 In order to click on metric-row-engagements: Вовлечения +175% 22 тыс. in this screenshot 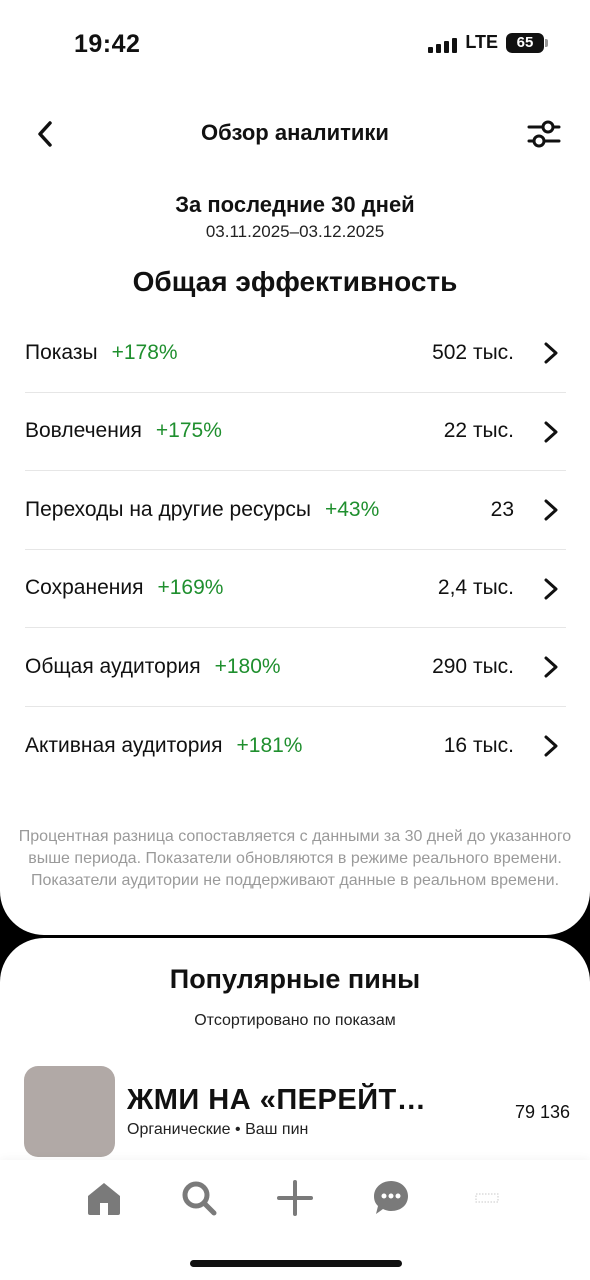, I will do `click(295, 432)`.